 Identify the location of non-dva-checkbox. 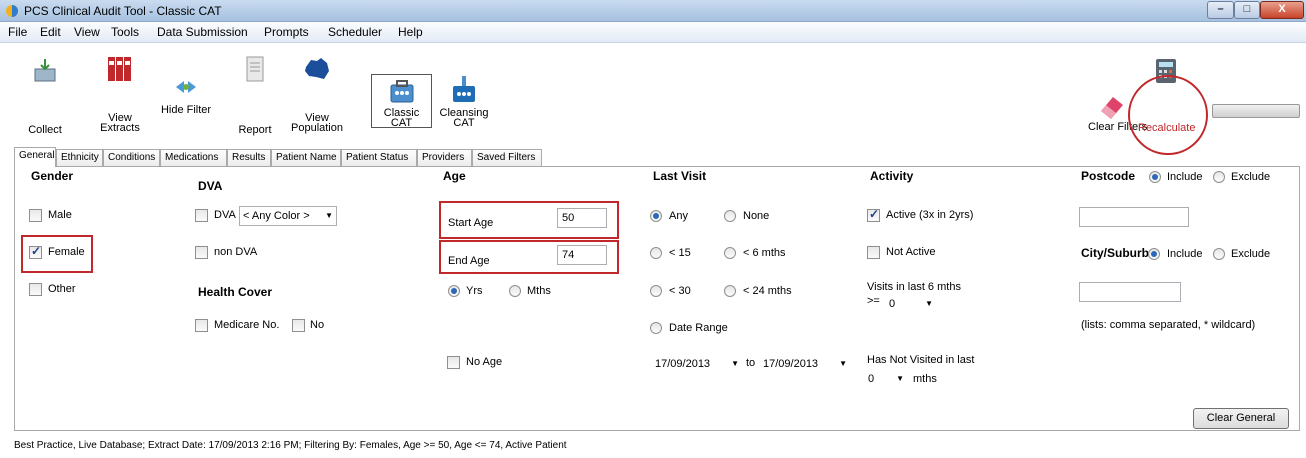
(201, 252).